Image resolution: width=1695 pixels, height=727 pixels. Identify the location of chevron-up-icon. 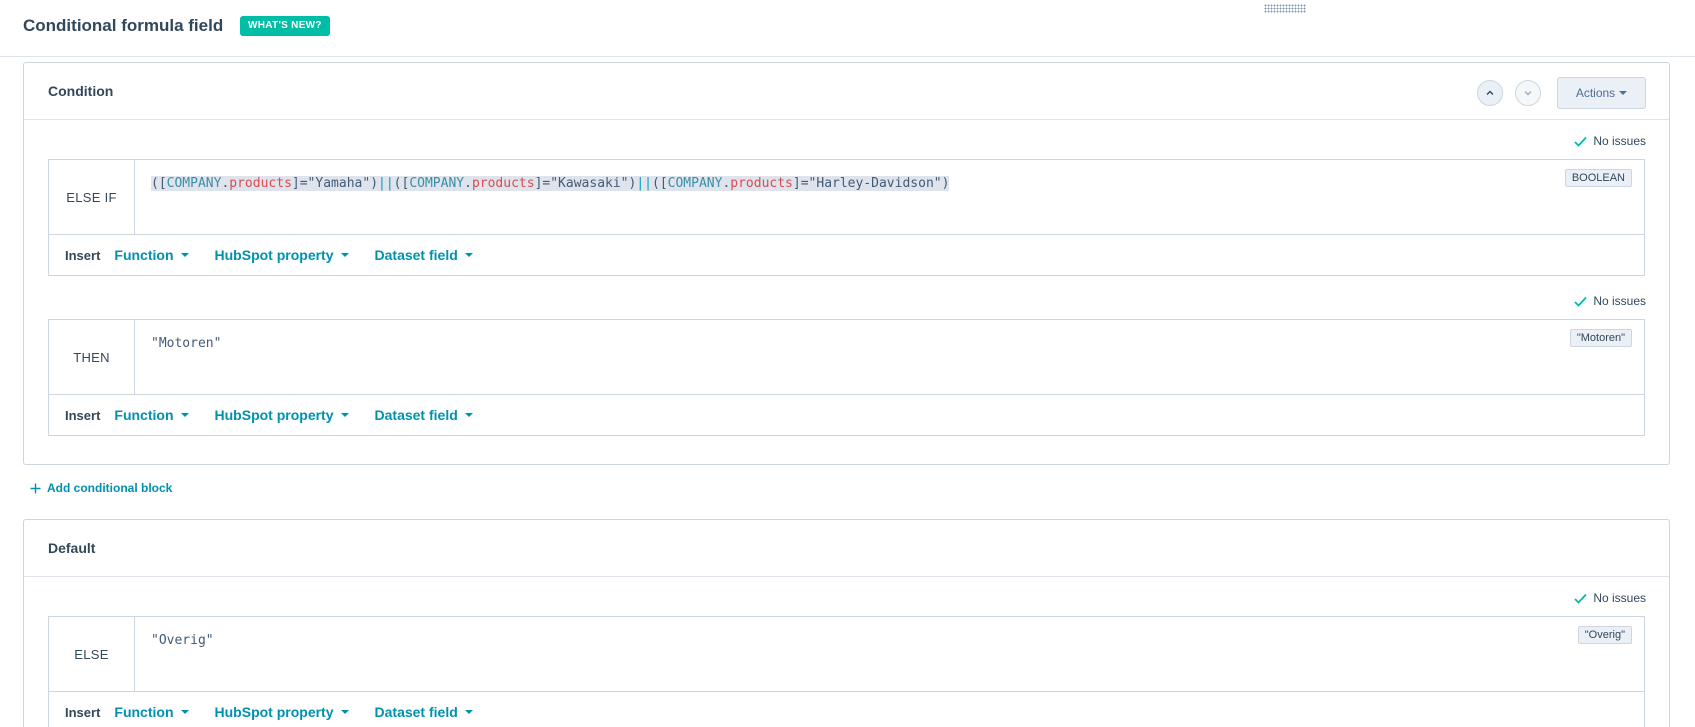
(1490, 92).